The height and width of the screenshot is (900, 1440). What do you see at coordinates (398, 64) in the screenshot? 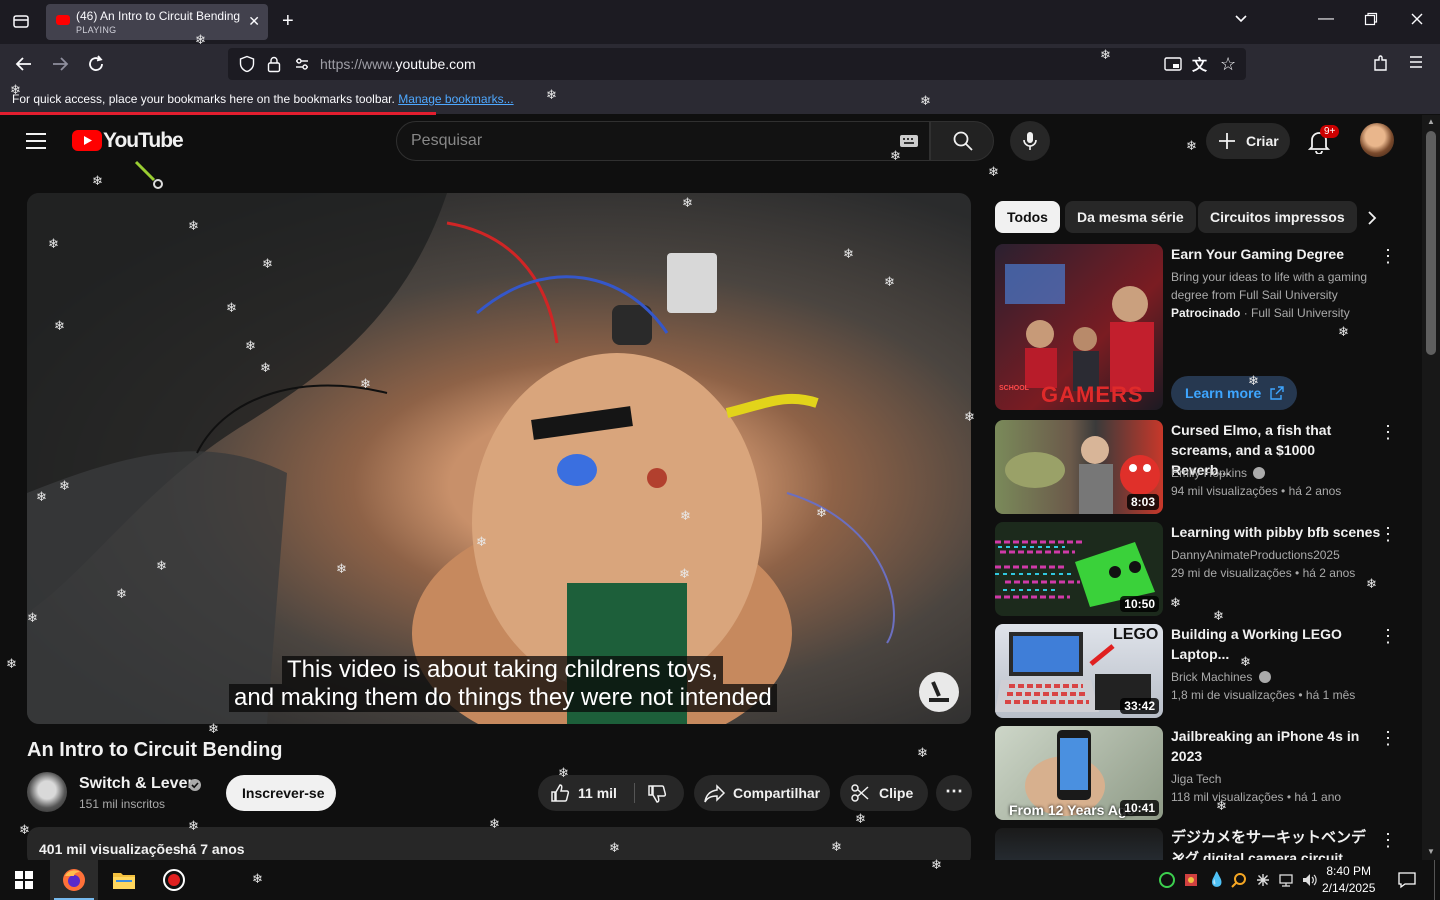
I see `url-text: https://www.youtube.com` at bounding box center [398, 64].